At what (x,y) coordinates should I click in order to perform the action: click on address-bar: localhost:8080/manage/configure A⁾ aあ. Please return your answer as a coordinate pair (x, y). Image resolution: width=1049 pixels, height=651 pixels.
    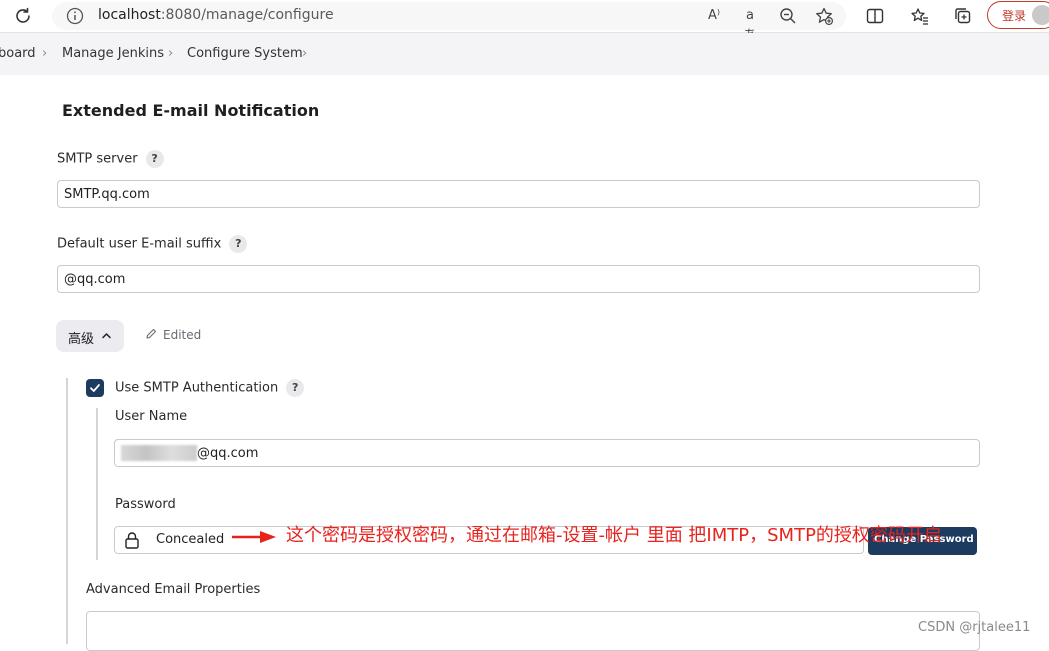
    Looking at the image, I should click on (449, 22).